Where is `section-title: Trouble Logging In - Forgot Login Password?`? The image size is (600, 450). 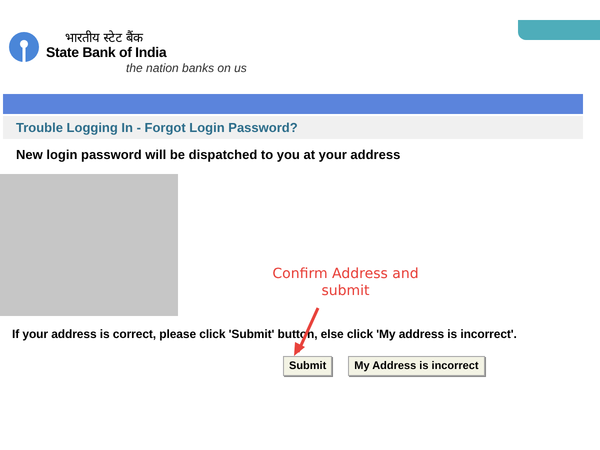
section-title: Trouble Logging In - Forgot Login Password? is located at coordinates (293, 127).